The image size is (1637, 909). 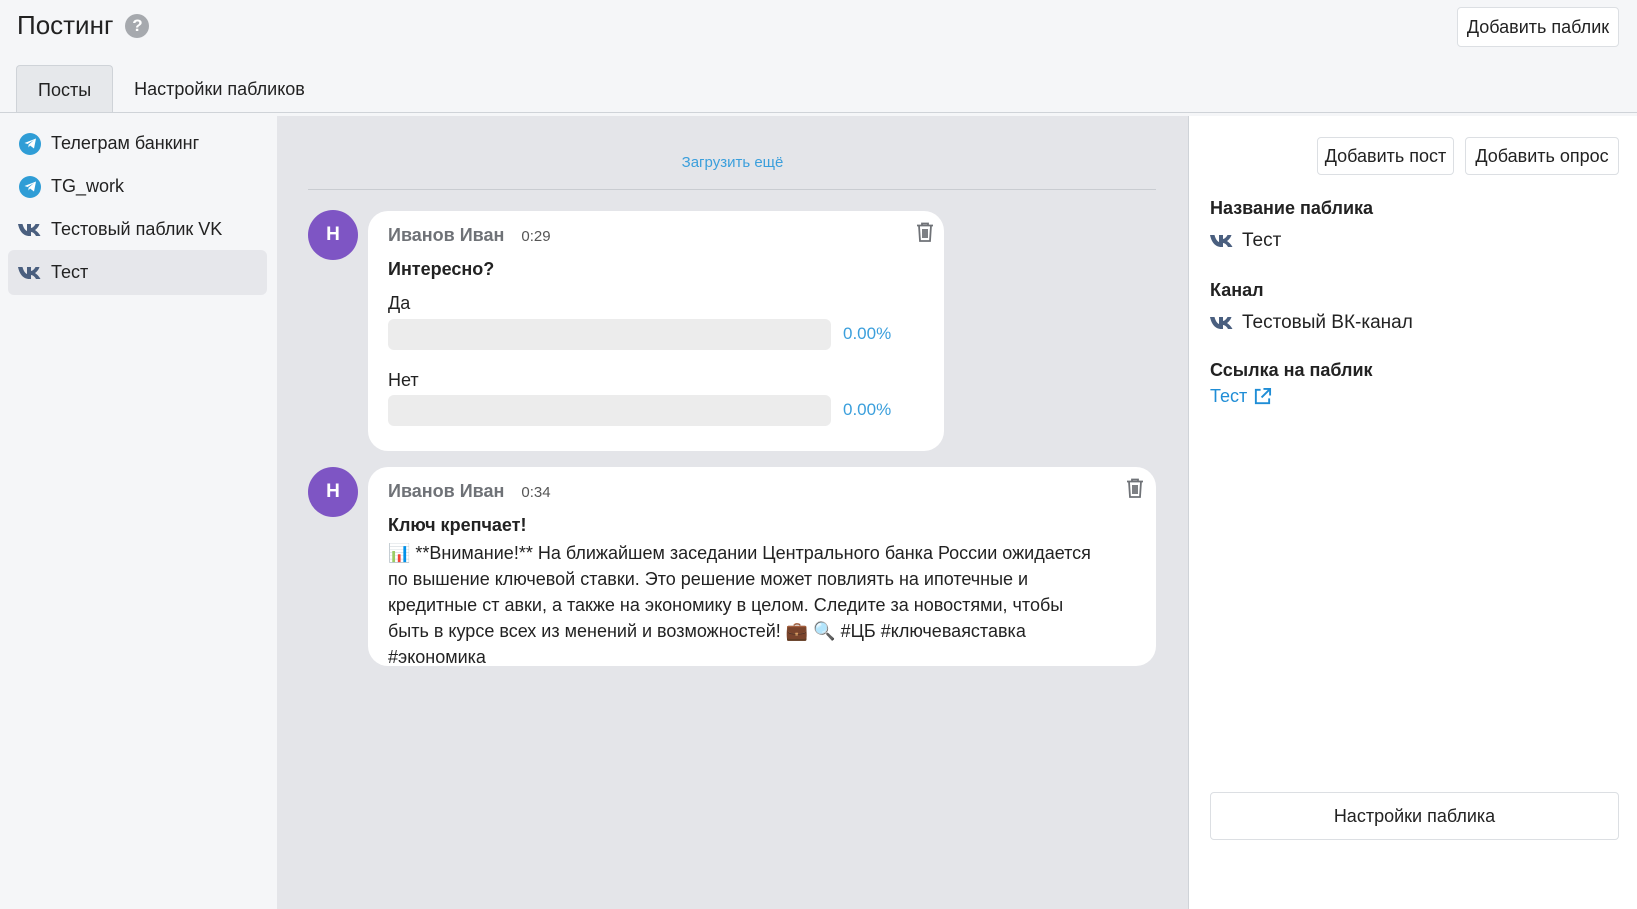 What do you see at coordinates (441, 269) in the screenshot?
I see `poll-question: Интересно?` at bounding box center [441, 269].